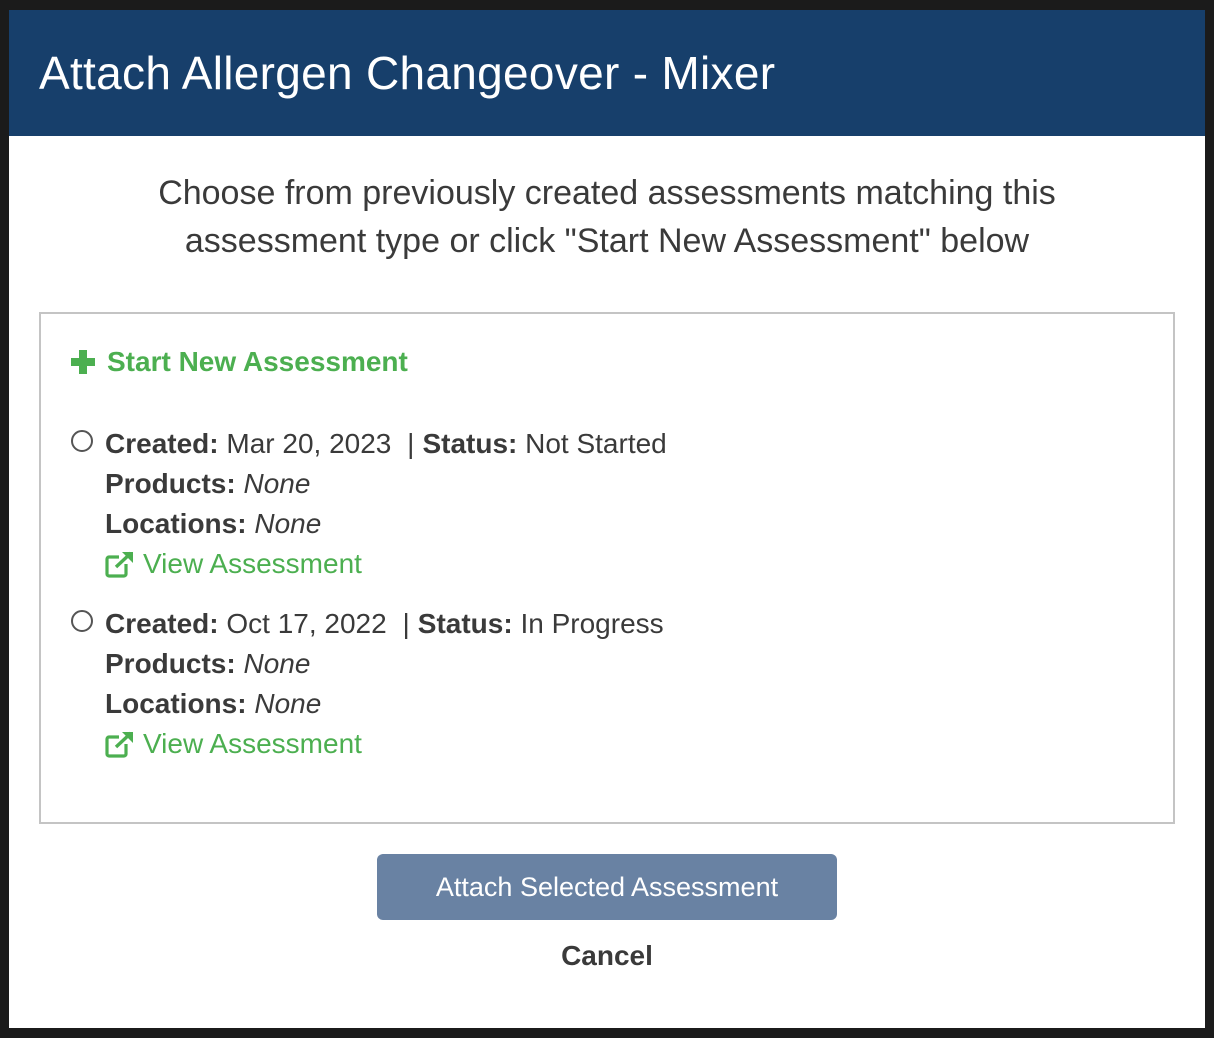  I want to click on status-value: Not Started, so click(596, 443).